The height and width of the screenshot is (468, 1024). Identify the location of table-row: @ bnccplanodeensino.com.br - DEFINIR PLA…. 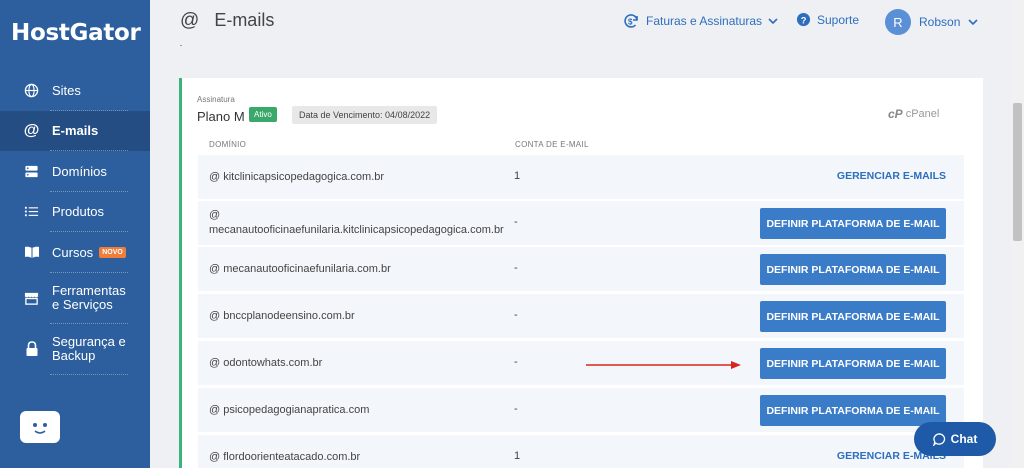
(581, 316).